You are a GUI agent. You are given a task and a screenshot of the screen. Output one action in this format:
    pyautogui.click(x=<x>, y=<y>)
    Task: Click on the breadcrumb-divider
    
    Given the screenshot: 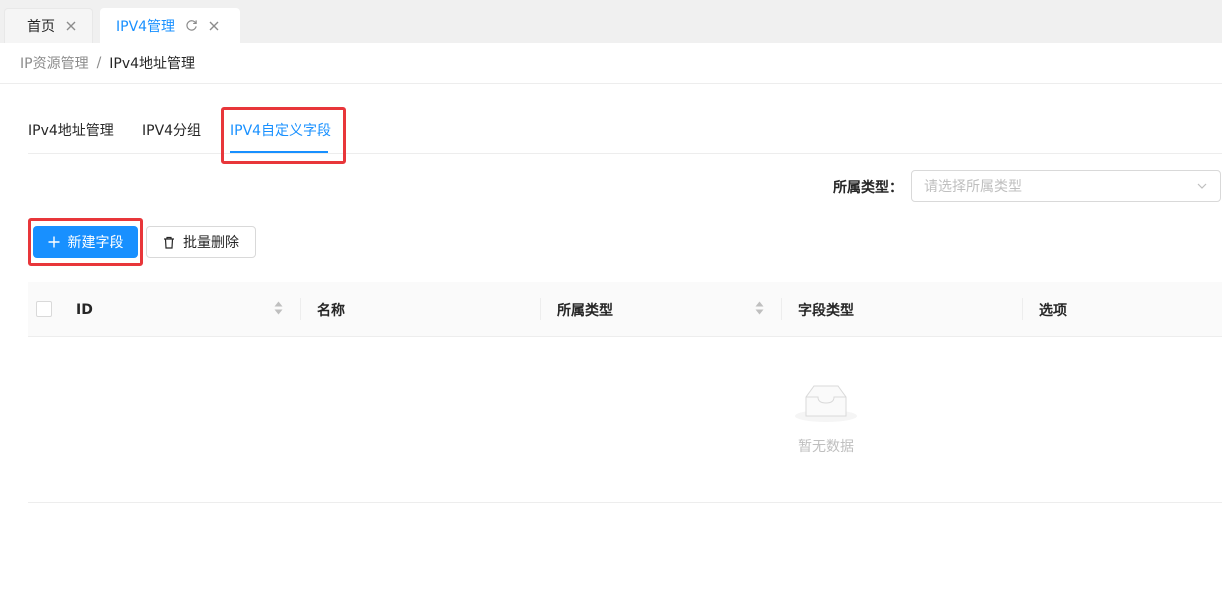 What is the action you would take?
    pyautogui.click(x=611, y=83)
    